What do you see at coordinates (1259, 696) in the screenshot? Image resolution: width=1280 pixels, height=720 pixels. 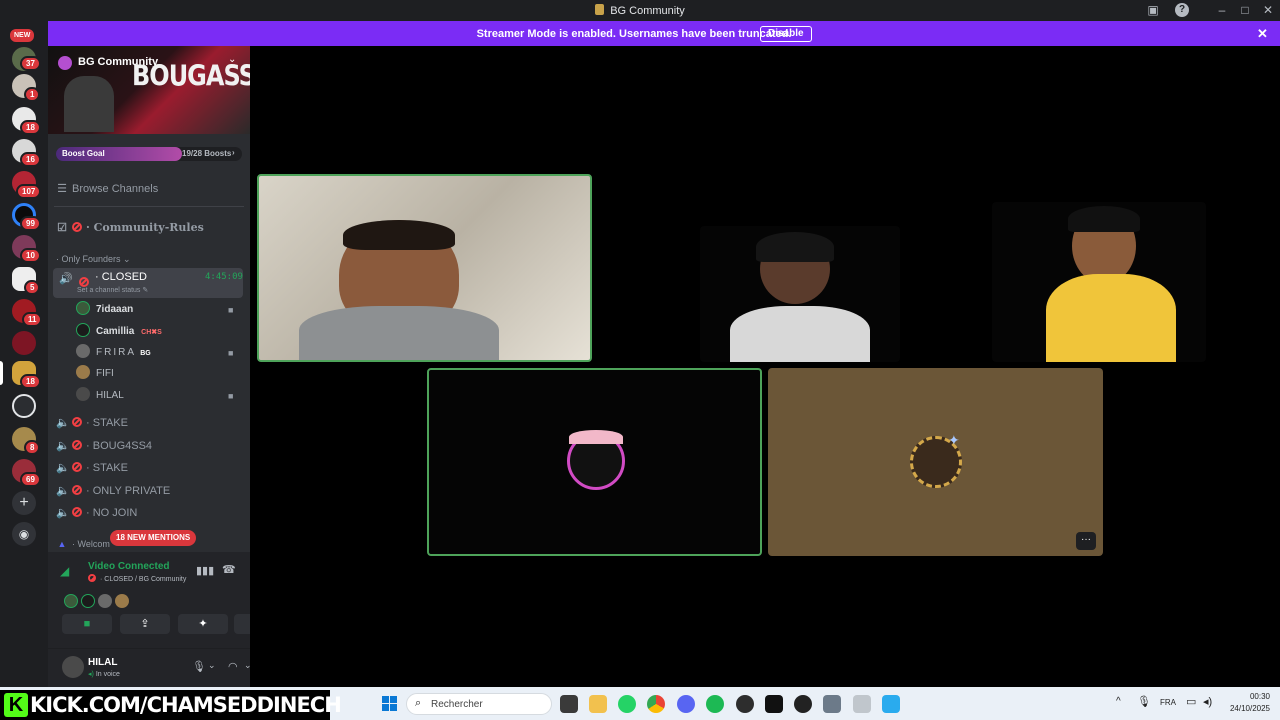 I see `clock-time: 00:30` at bounding box center [1259, 696].